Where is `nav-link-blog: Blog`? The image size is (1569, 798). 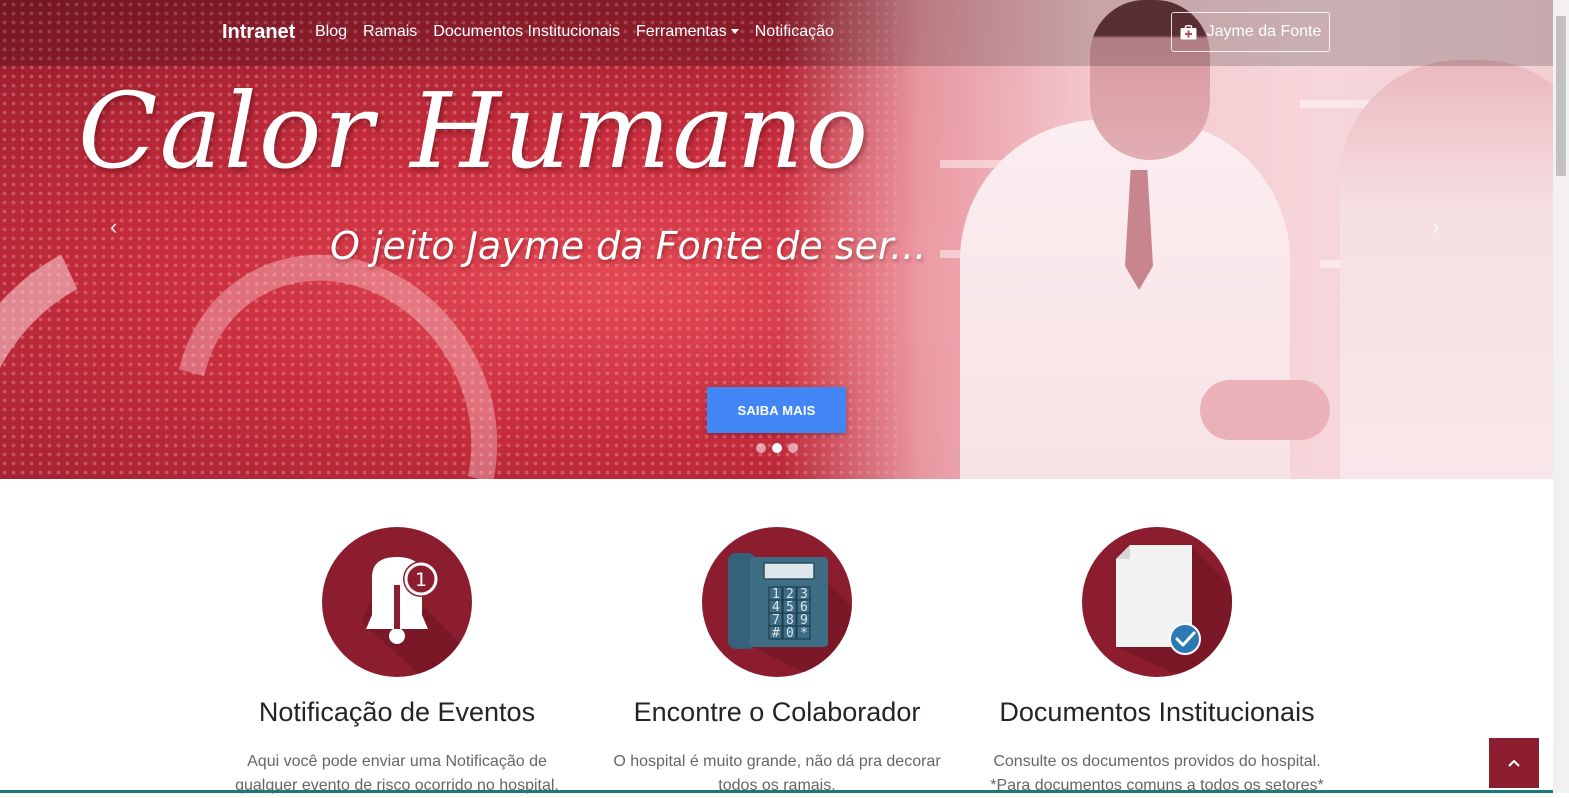
nav-link-blog: Blog is located at coordinates (331, 32).